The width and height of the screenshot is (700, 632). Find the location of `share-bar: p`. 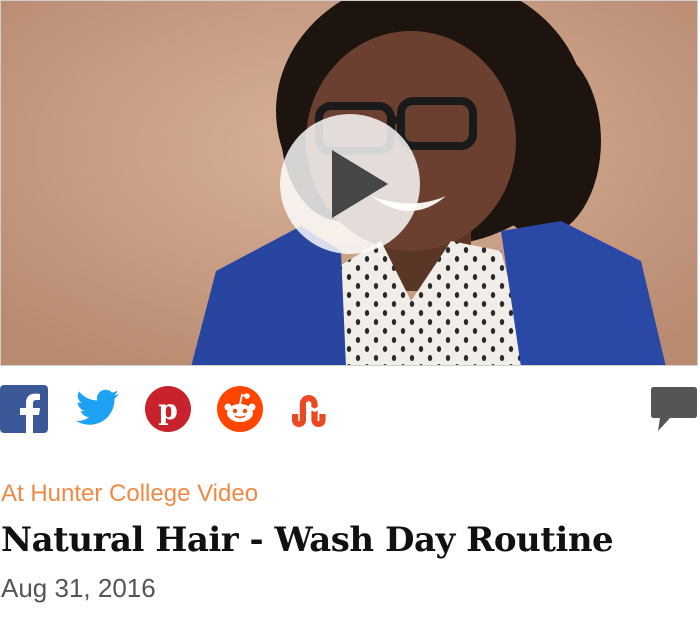

share-bar: p is located at coordinates (350, 410).